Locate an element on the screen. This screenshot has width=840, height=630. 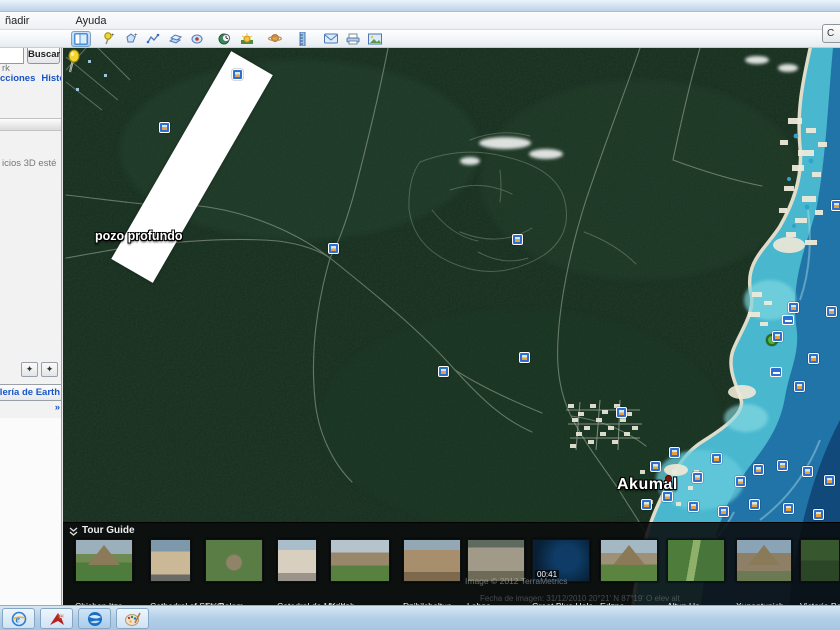
menu-bar: ñadir Ayuda is located at coordinates (420, 21).